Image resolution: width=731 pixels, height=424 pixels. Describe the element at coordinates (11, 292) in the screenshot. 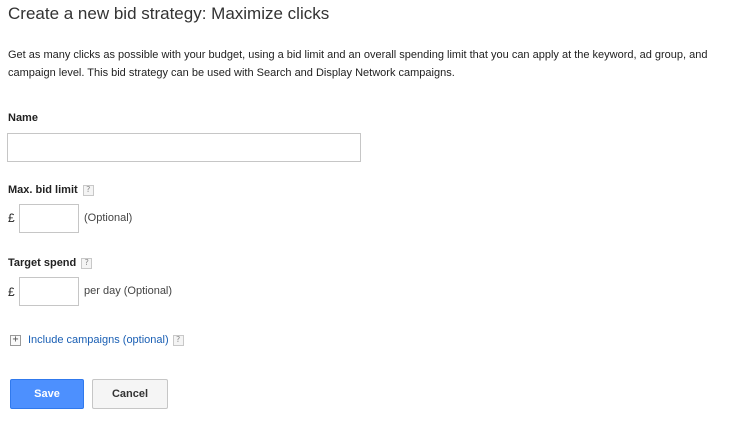

I see `target-spend-currency: £` at that location.